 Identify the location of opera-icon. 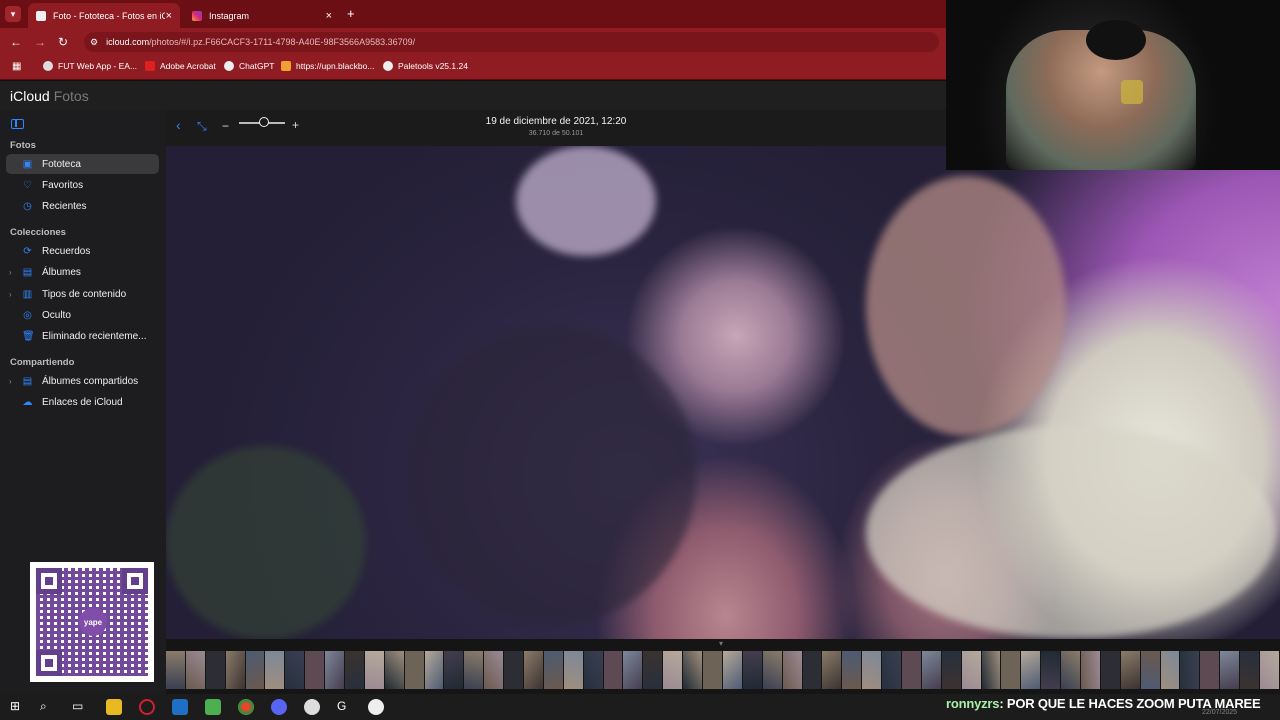
(147, 707).